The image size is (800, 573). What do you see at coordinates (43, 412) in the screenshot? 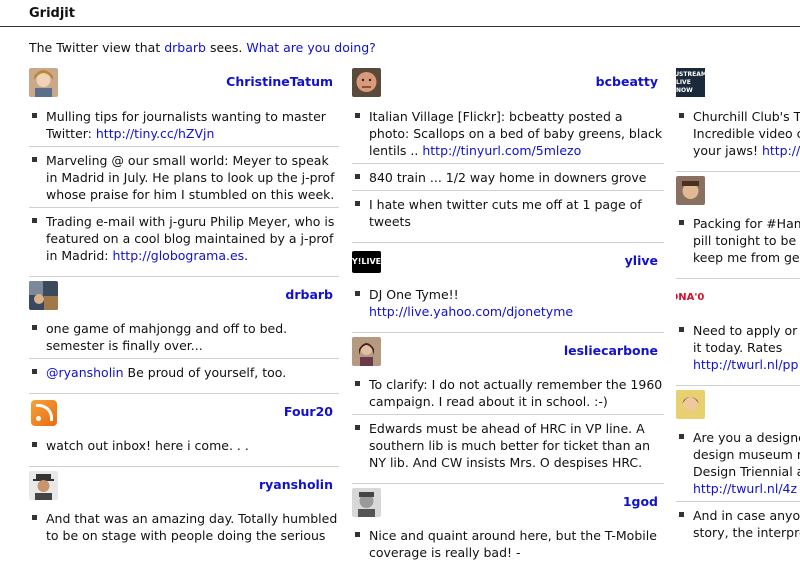
I see `rss-icon` at bounding box center [43, 412].